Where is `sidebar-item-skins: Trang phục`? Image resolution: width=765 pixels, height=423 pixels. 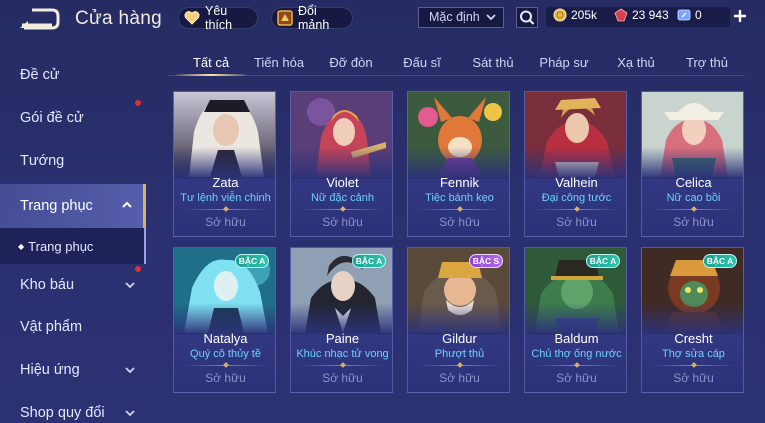 sidebar-item-skins: Trang phục is located at coordinates (73, 206).